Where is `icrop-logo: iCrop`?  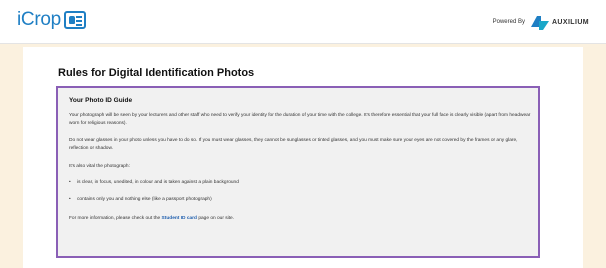
icrop-logo: iCrop is located at coordinates (51, 20).